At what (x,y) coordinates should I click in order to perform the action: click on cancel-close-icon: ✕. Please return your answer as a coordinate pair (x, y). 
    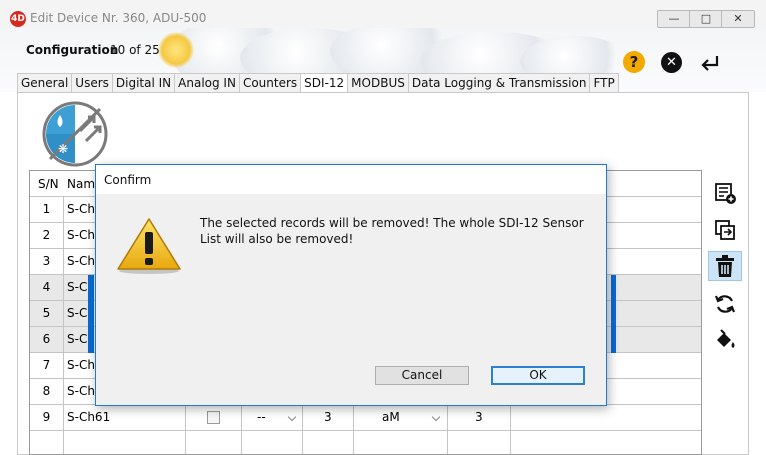
    Looking at the image, I should click on (671, 62).